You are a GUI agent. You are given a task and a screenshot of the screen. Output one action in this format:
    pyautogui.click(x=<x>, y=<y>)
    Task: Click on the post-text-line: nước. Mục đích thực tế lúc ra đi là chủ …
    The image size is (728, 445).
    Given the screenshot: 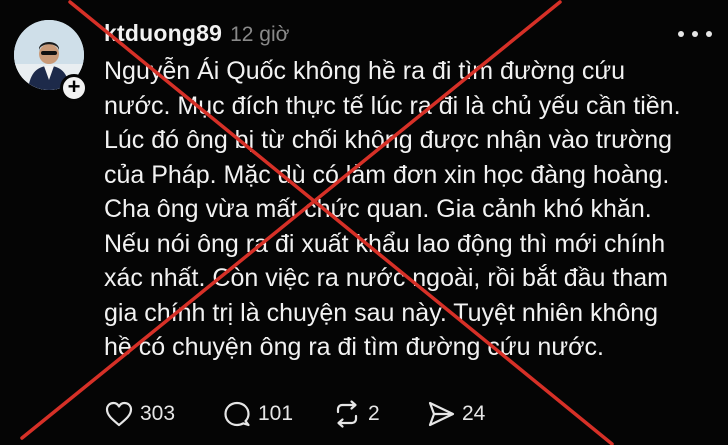 What is the action you would take?
    pyautogui.click(x=392, y=105)
    